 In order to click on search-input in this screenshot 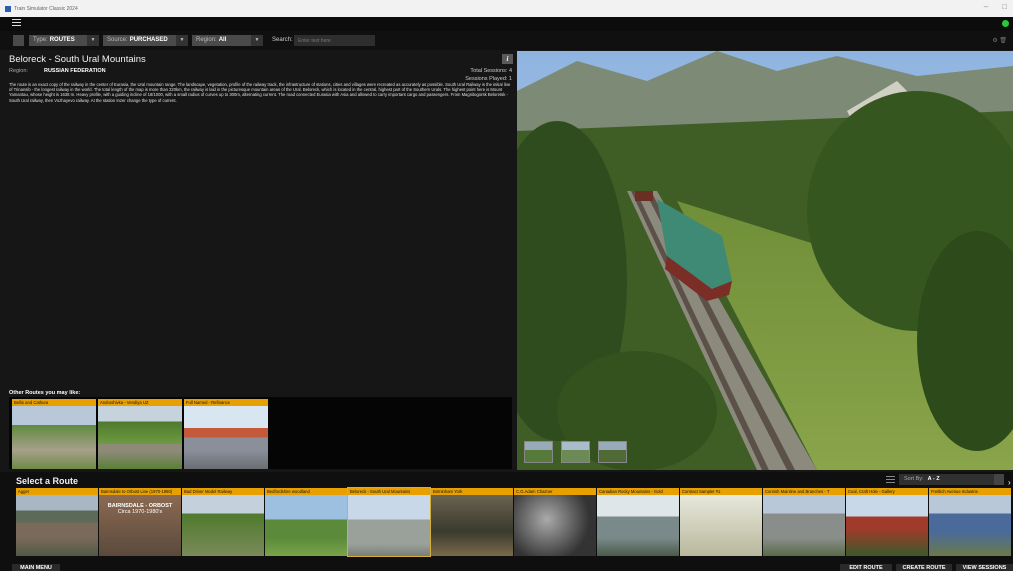, I will do `click(334, 40)`.